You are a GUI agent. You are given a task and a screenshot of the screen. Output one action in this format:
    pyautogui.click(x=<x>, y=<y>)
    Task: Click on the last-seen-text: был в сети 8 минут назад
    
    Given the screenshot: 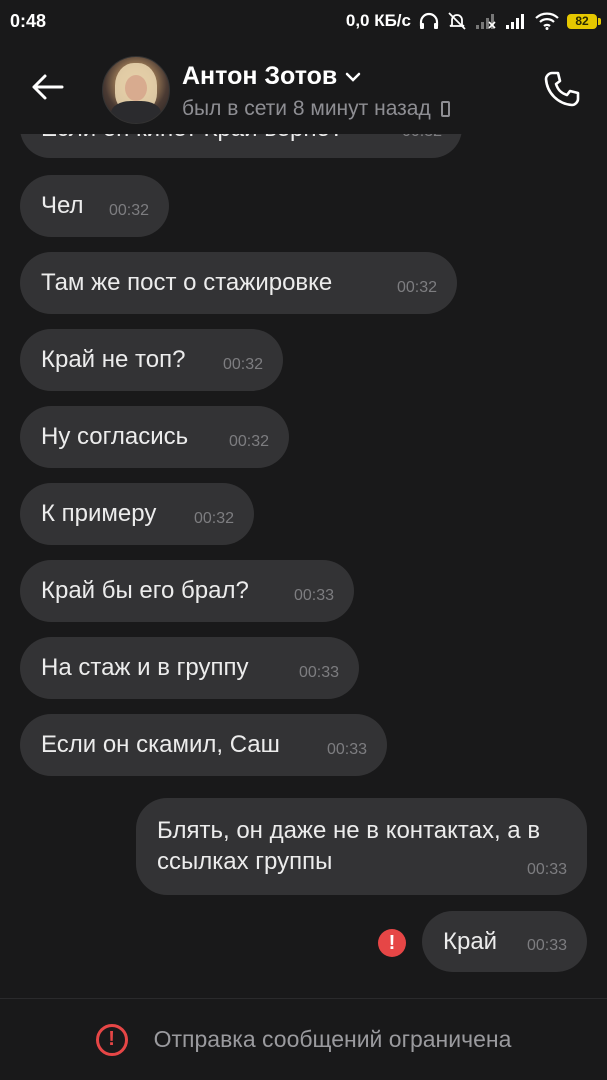 What is the action you would take?
    pyautogui.click(x=306, y=108)
    